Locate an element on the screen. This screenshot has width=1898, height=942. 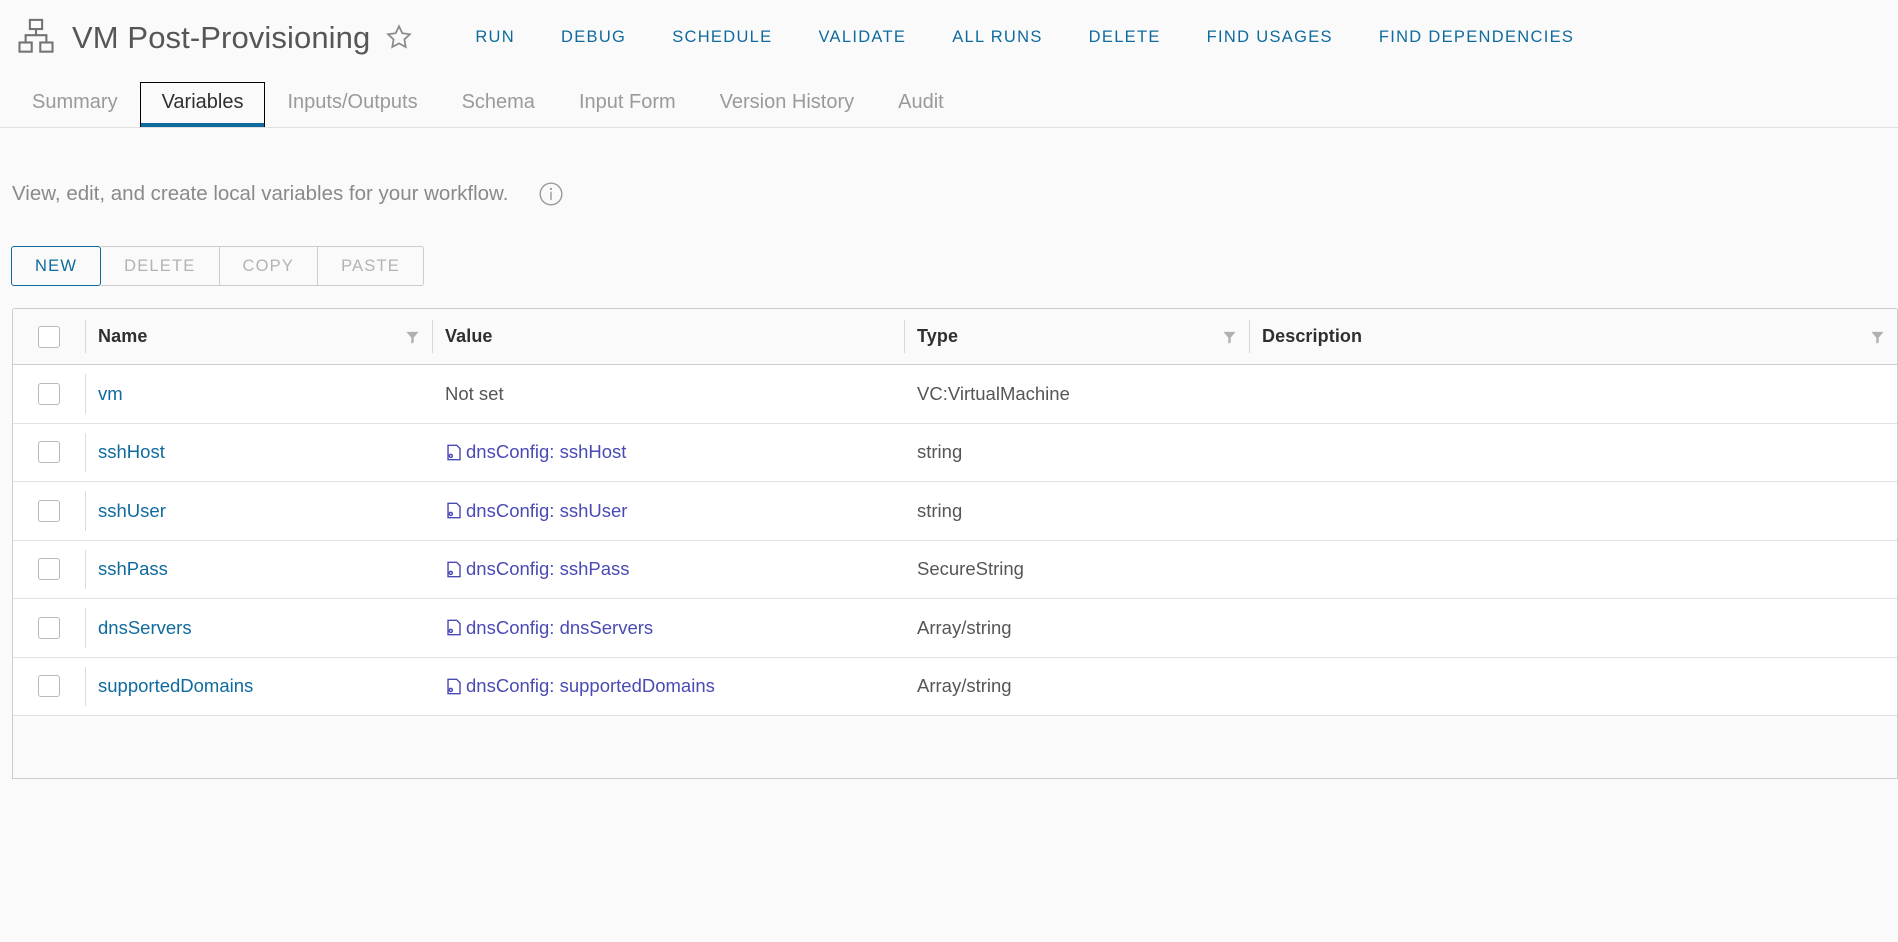
tab-schema: Schema is located at coordinates (498, 104).